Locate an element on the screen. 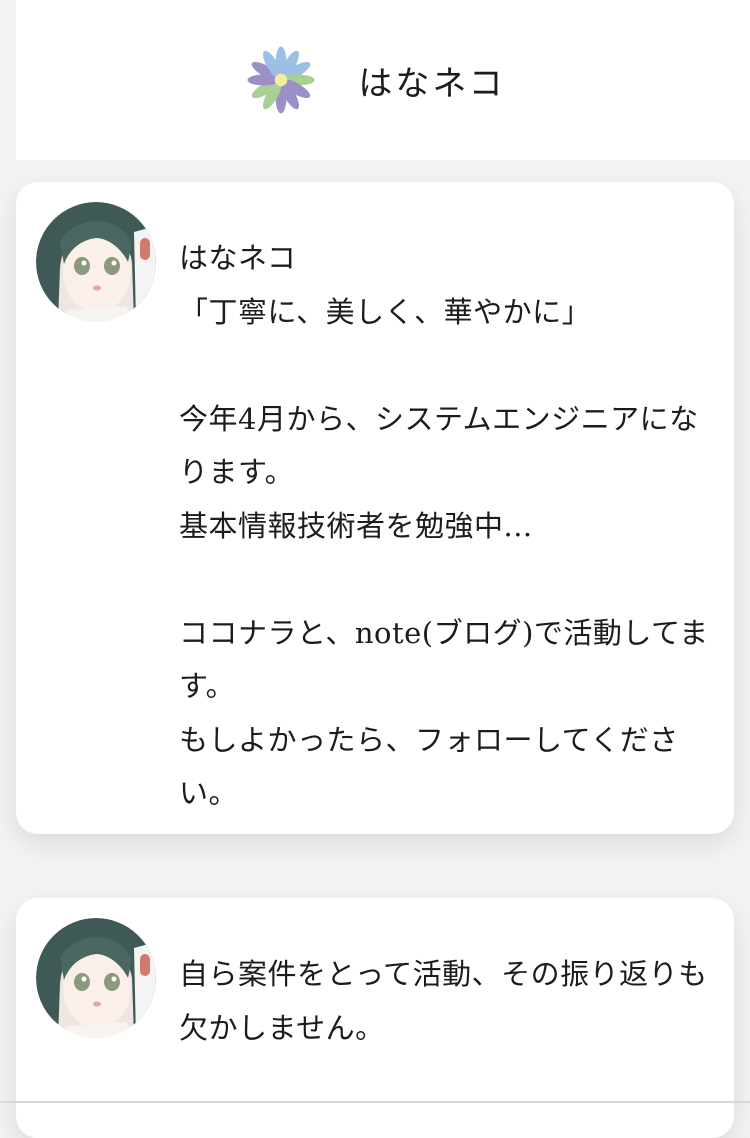 This screenshot has height=1138, width=750. post-text: 自ら案件をとって活動、その振り返りも欠かしません。 is located at coordinates (443, 1001).